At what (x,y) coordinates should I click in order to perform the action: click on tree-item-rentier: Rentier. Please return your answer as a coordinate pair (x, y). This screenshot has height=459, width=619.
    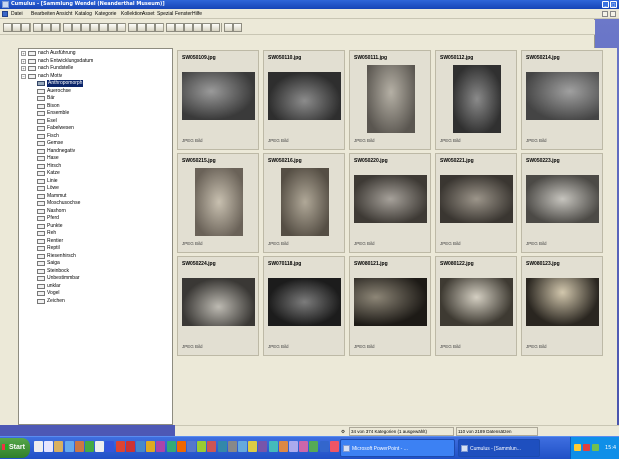
    Looking at the image, I should click on (102, 241).